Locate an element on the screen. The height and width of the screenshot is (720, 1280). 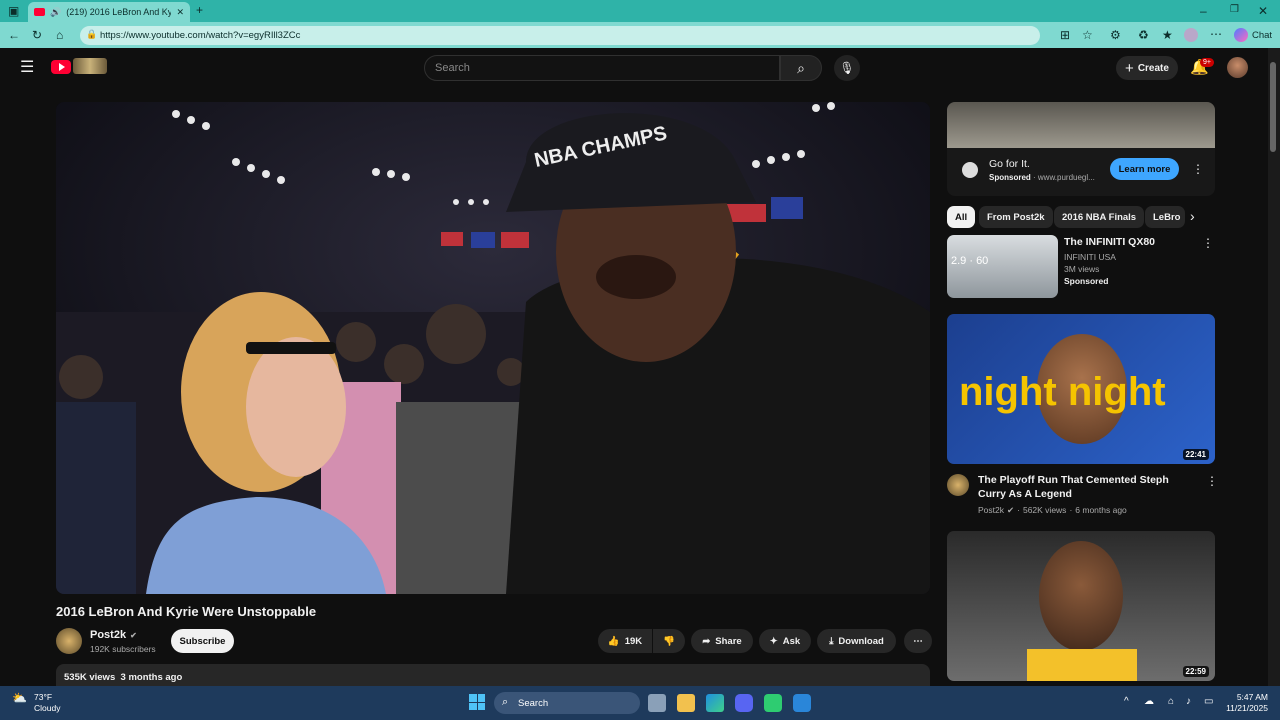
ad-banner-image is located at coordinates (1081, 125).